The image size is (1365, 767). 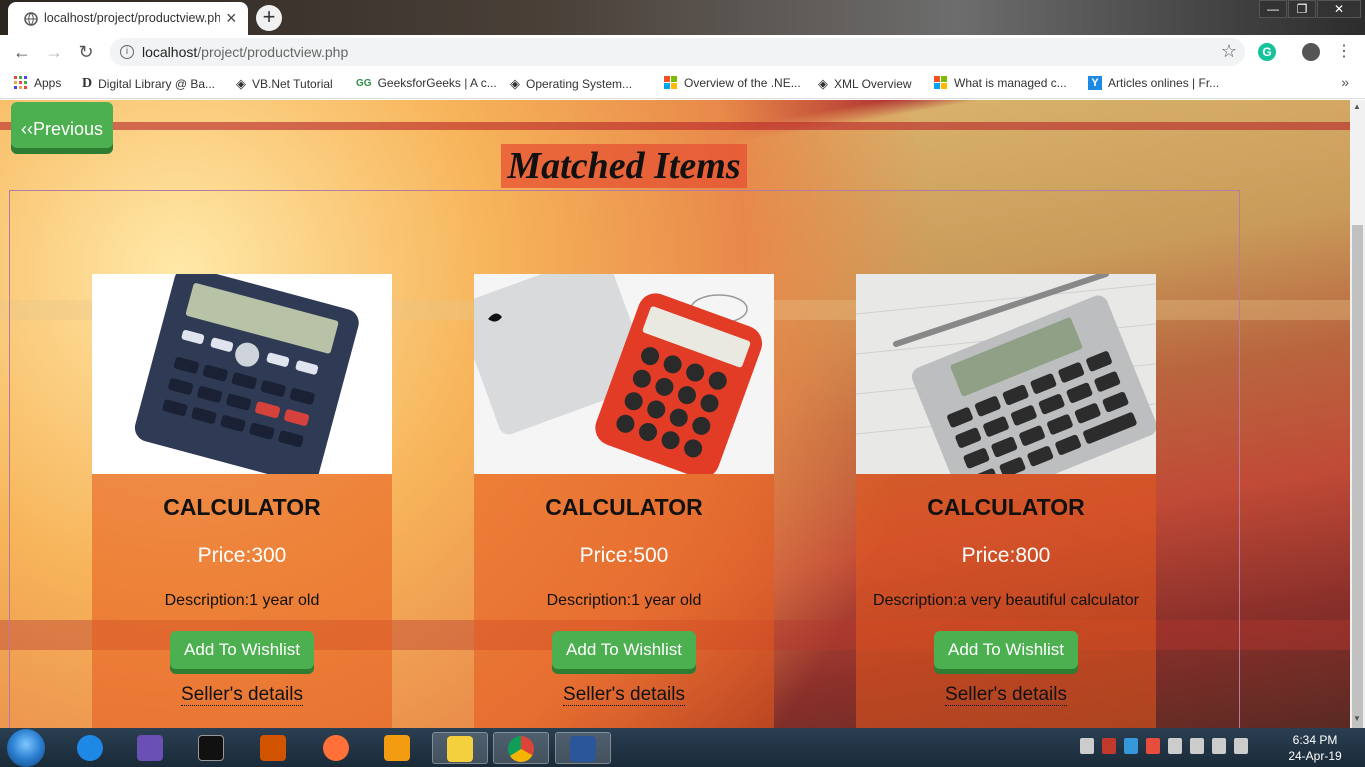 I want to click on previous-button: ‹‹Previous, so click(x=62, y=125).